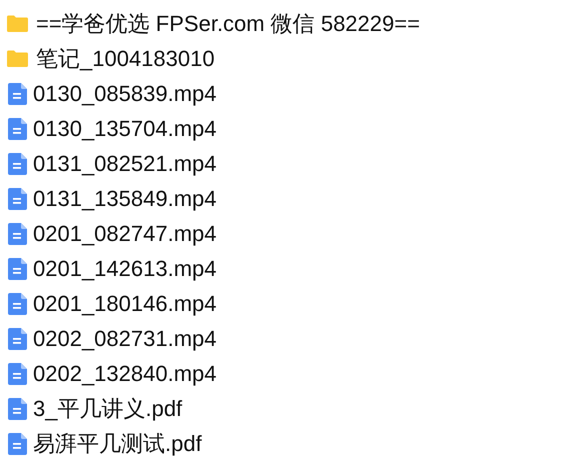 The height and width of the screenshot is (475, 588). Describe the element at coordinates (124, 129) in the screenshot. I see `file-name: 0130_135704.mp4` at that location.